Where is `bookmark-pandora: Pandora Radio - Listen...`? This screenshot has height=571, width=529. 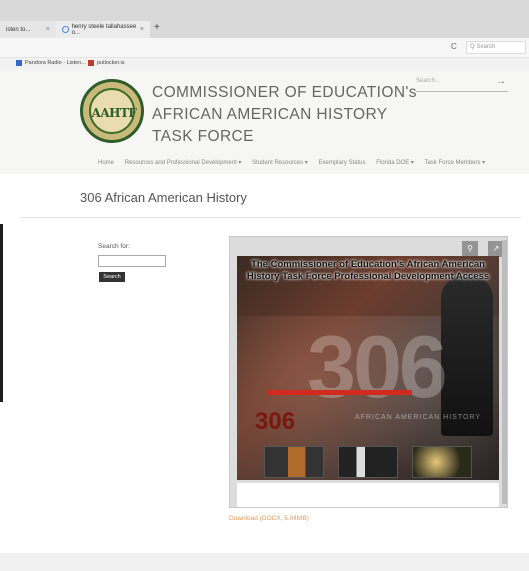 bookmark-pandora: Pandora Radio - Listen... is located at coordinates (51, 63).